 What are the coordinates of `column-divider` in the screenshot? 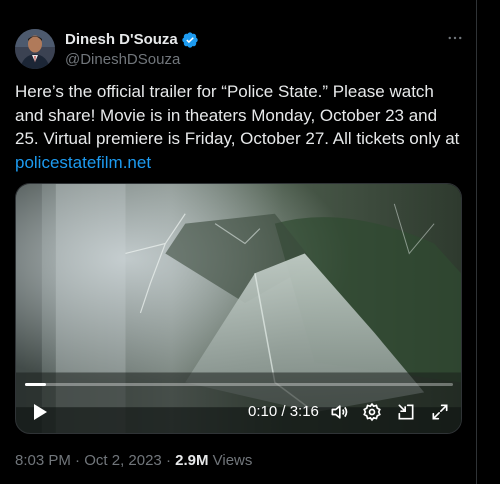 It's located at (476, 242).